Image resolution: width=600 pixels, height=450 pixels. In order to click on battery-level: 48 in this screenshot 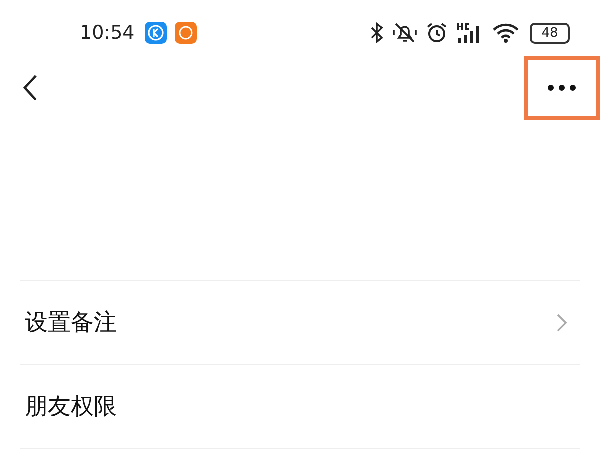, I will do `click(550, 33)`.